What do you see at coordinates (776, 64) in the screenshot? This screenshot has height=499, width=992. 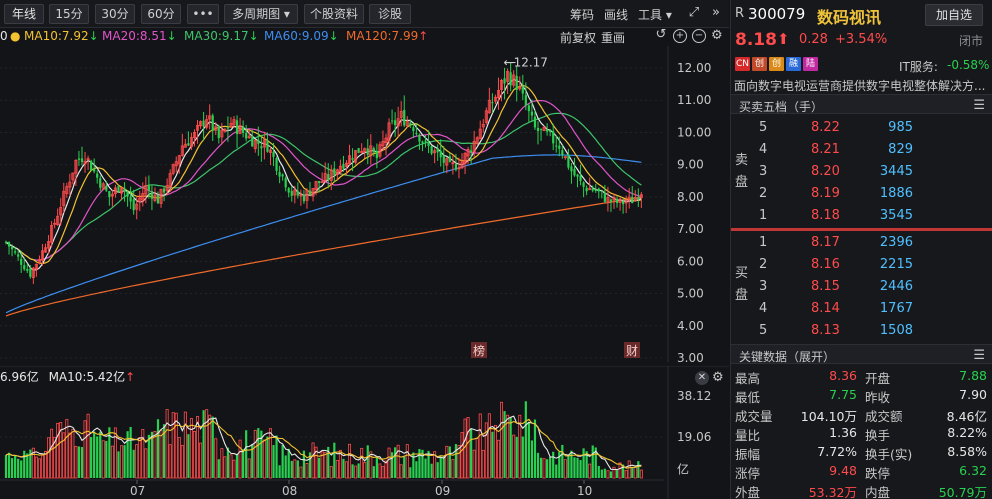 I see `chuang-tag: 创` at bounding box center [776, 64].